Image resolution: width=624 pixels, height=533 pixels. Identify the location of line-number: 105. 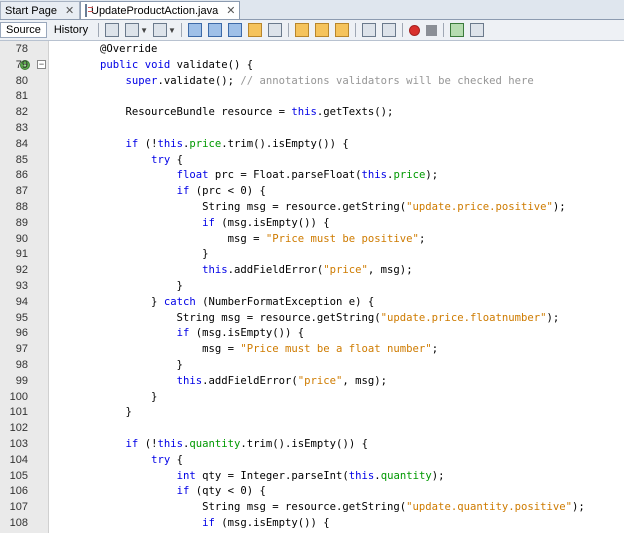
(18, 475).